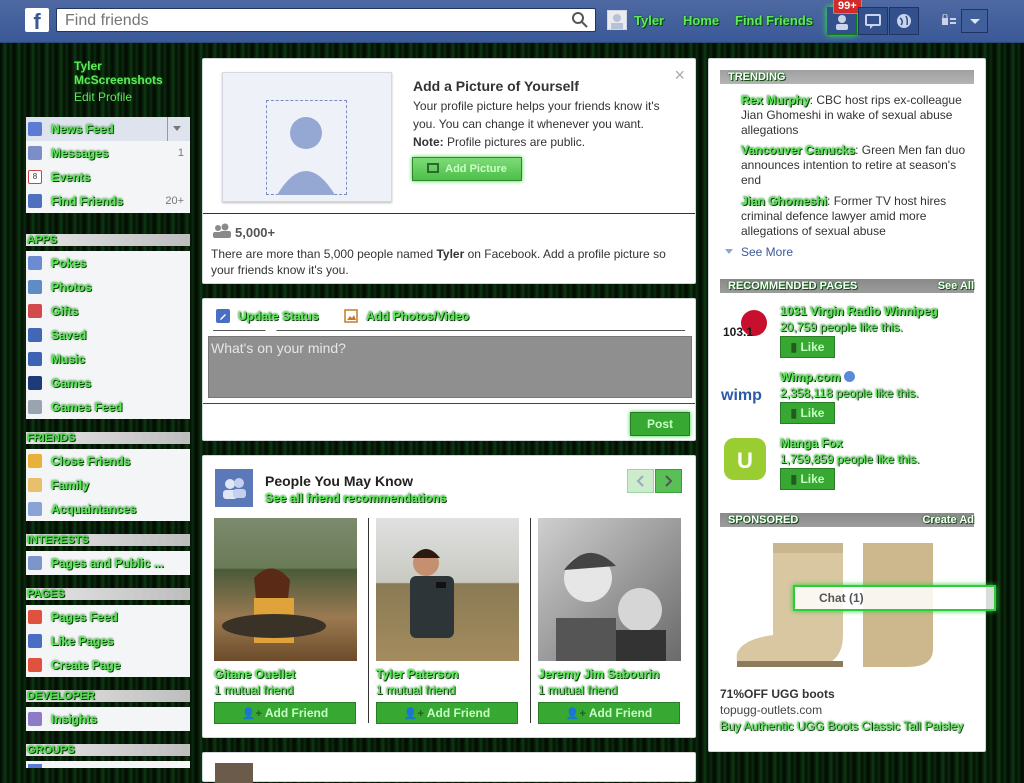 The width and height of the screenshot is (1024, 783). Describe the element at coordinates (108, 263) in the screenshot. I see `sidebar-item-pokes: Pokes` at that location.